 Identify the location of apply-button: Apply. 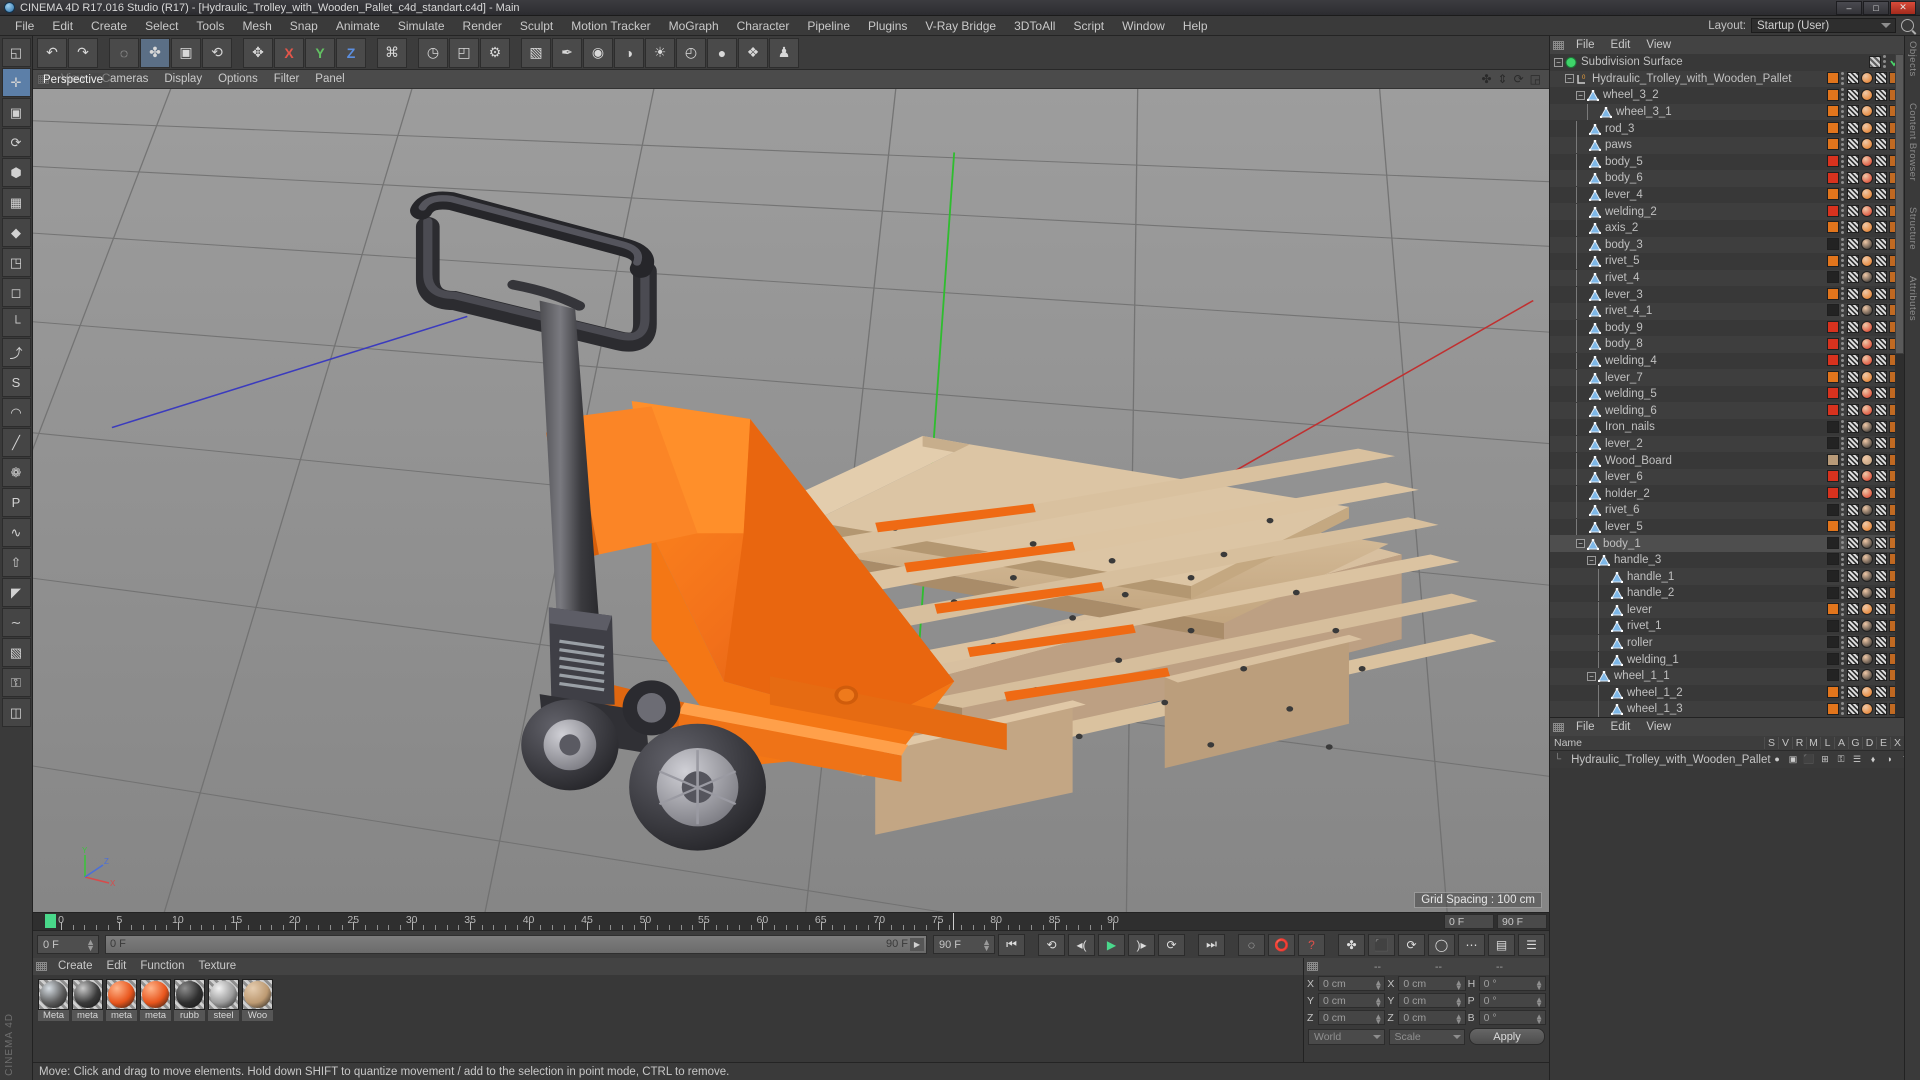
(1507, 1036).